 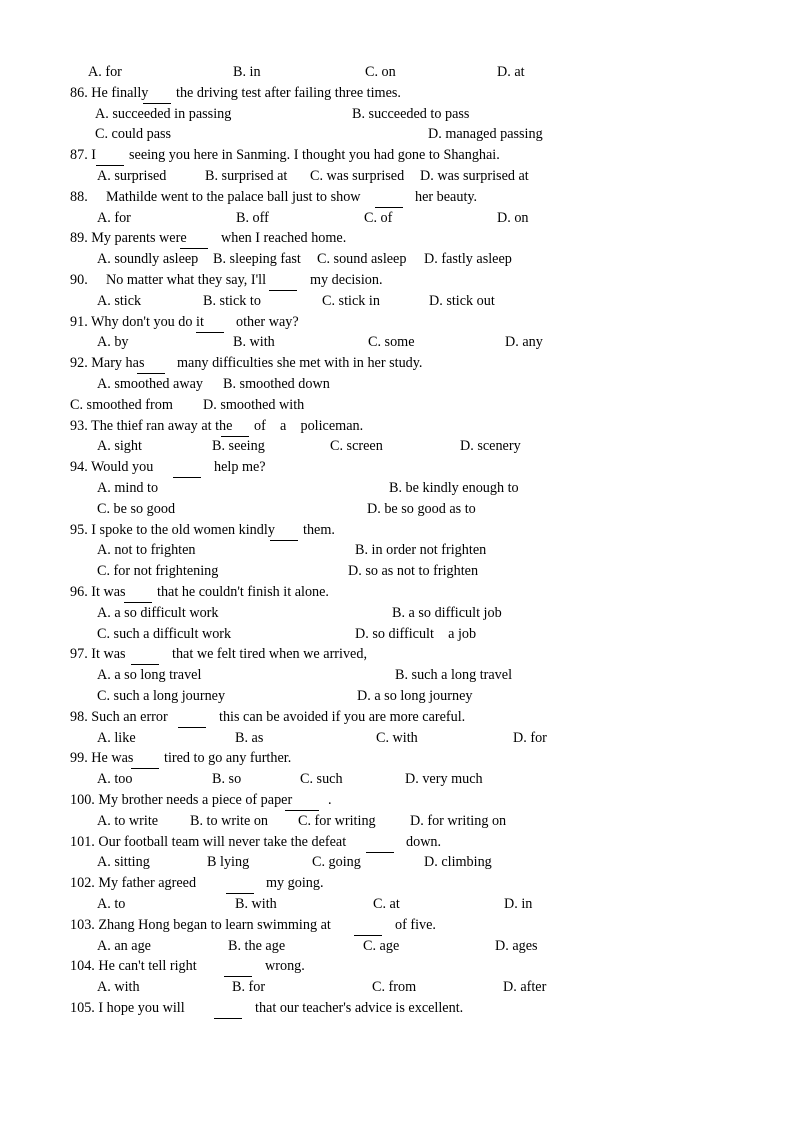 I want to click on option-text: D. so as not to frighten, so click(x=413, y=571).